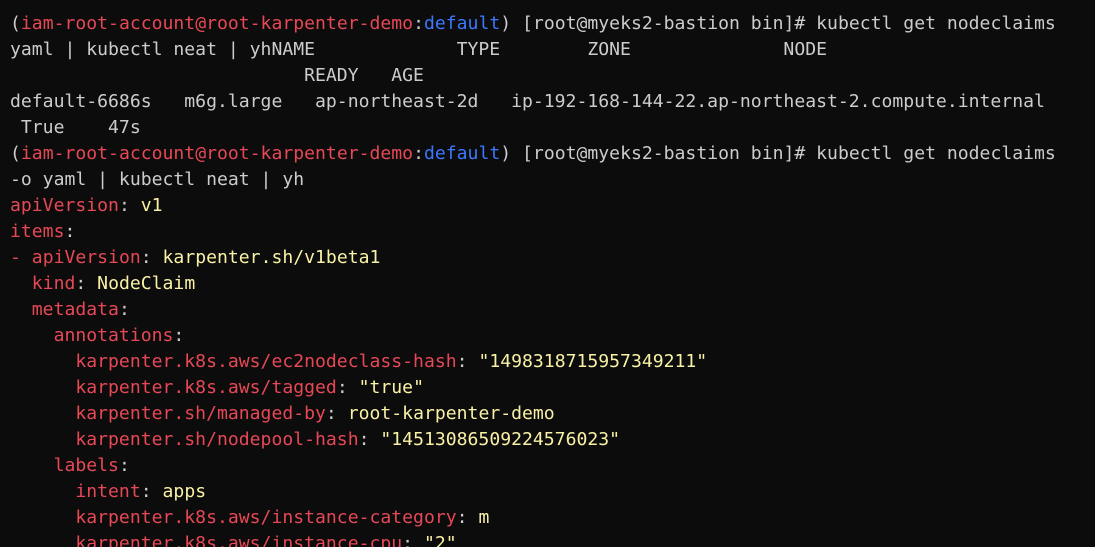 This screenshot has height=547, width=1095. Describe the element at coordinates (484, 517) in the screenshot. I see `terminal-text-segment: m` at that location.